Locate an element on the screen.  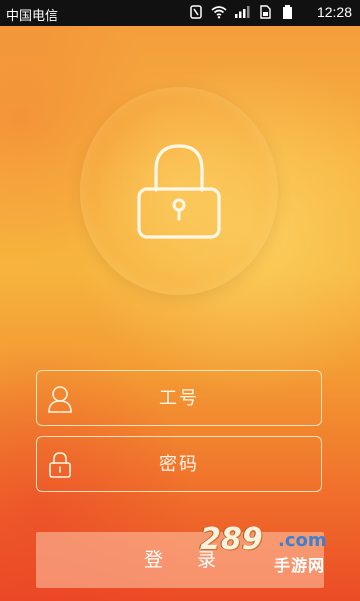
watermark-logo: 289 .com 手游网 is located at coordinates (271, 548).